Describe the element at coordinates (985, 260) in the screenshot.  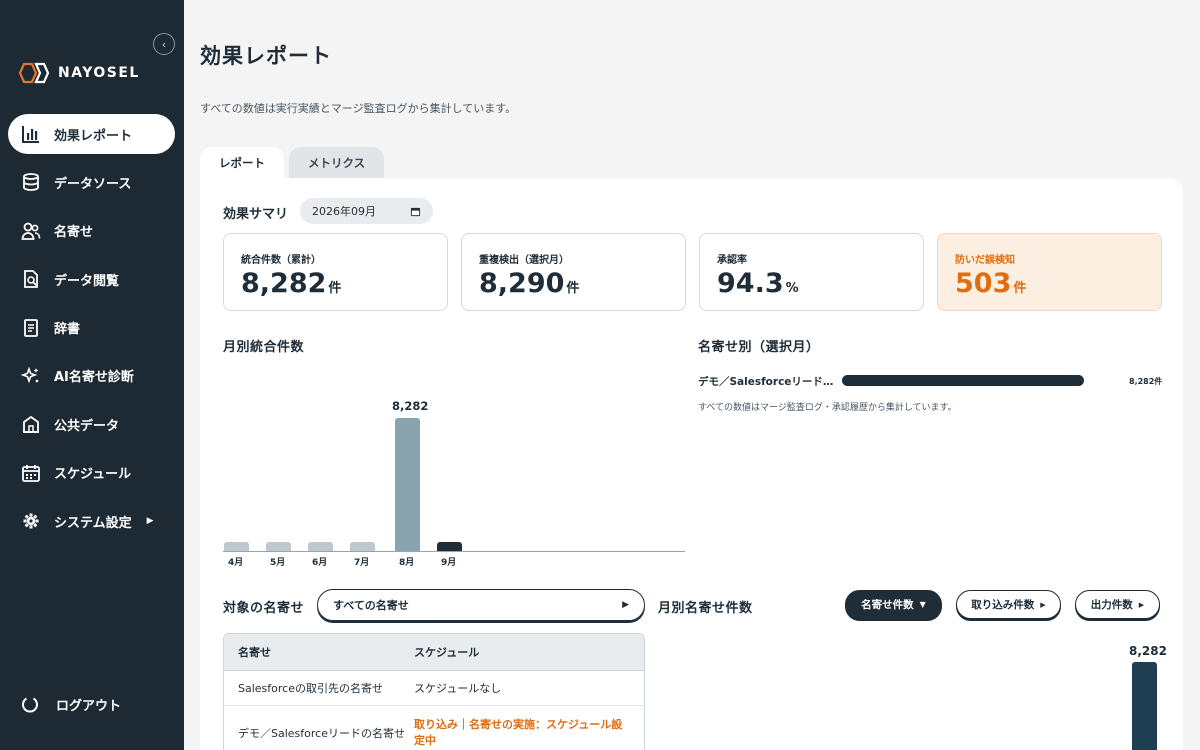
I see `kpi-label: 防いだ誤検知` at that location.